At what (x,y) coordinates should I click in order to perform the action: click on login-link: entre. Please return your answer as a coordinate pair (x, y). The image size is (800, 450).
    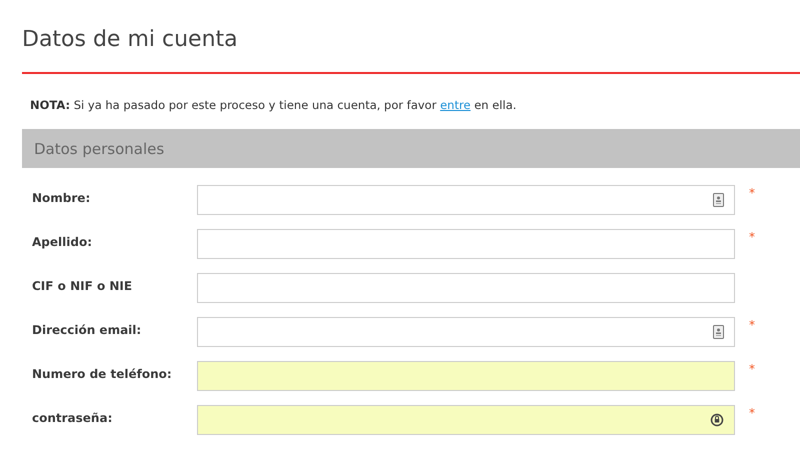
    Looking at the image, I should click on (455, 105).